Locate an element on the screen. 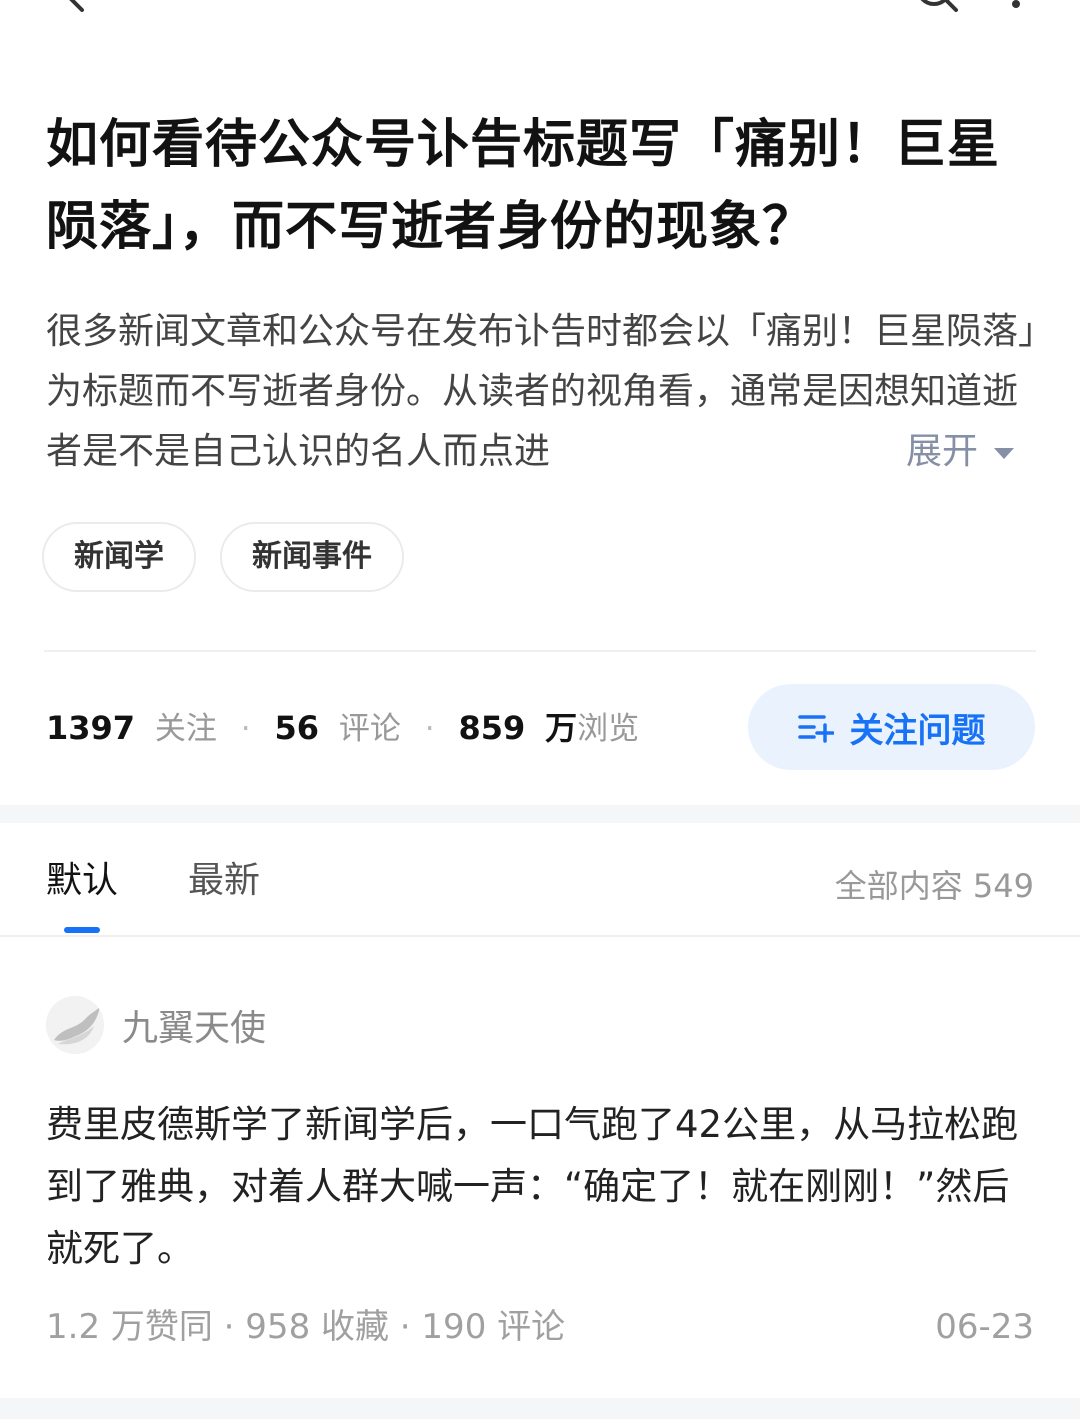  topic-tags: 新闻学 新闻事件 is located at coordinates (223, 557).